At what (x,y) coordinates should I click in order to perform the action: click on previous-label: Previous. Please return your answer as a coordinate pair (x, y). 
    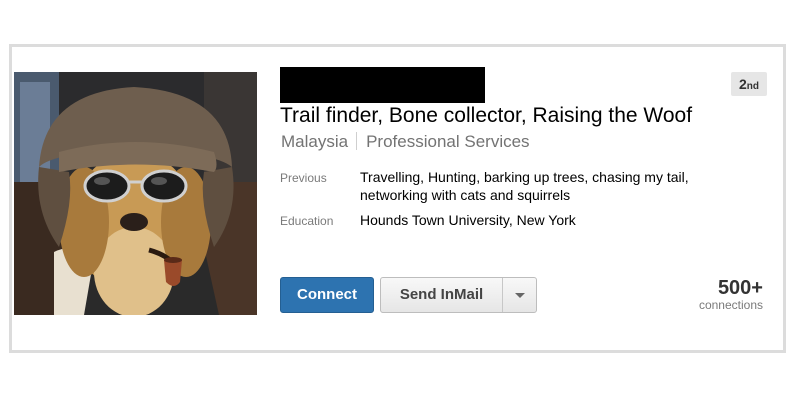
    Looking at the image, I should click on (303, 178).